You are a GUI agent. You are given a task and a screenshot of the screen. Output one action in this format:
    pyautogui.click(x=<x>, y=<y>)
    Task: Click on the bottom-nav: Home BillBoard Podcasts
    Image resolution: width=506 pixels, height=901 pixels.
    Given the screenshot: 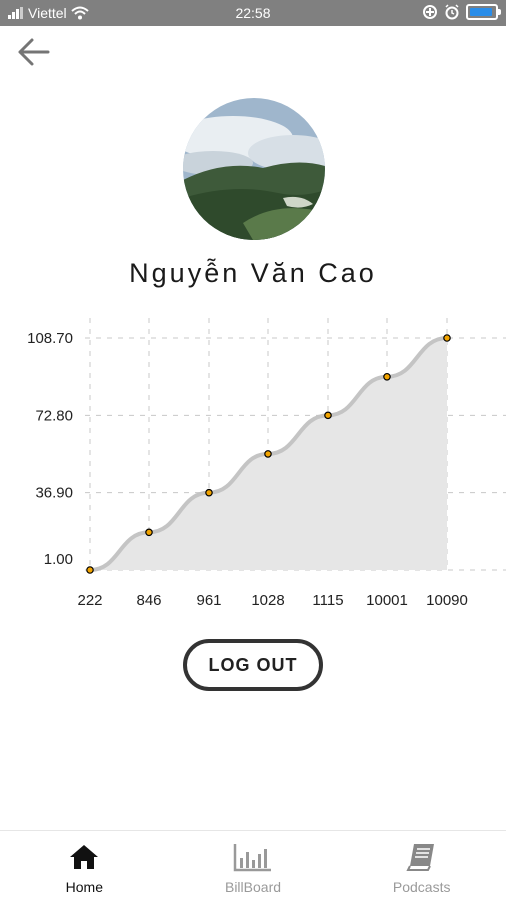 What is the action you would take?
    pyautogui.click(x=253, y=865)
    